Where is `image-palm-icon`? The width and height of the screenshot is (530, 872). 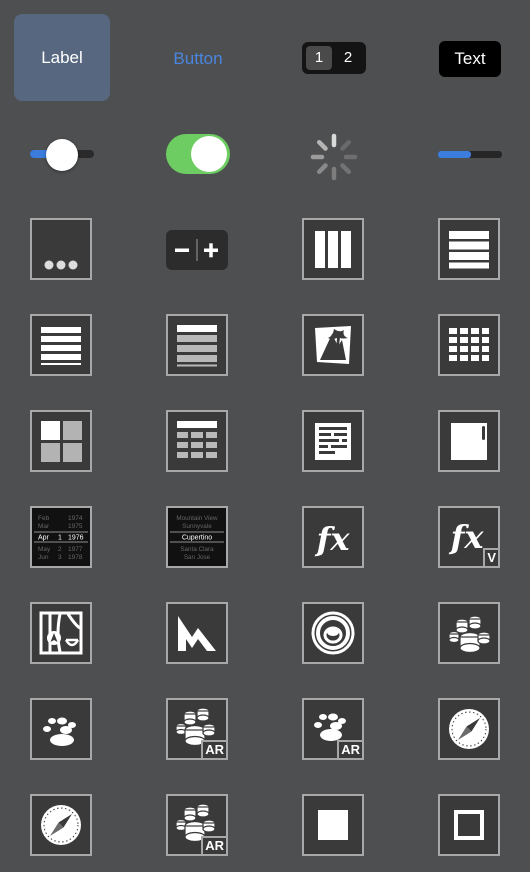
image-palm-icon is located at coordinates (333, 345).